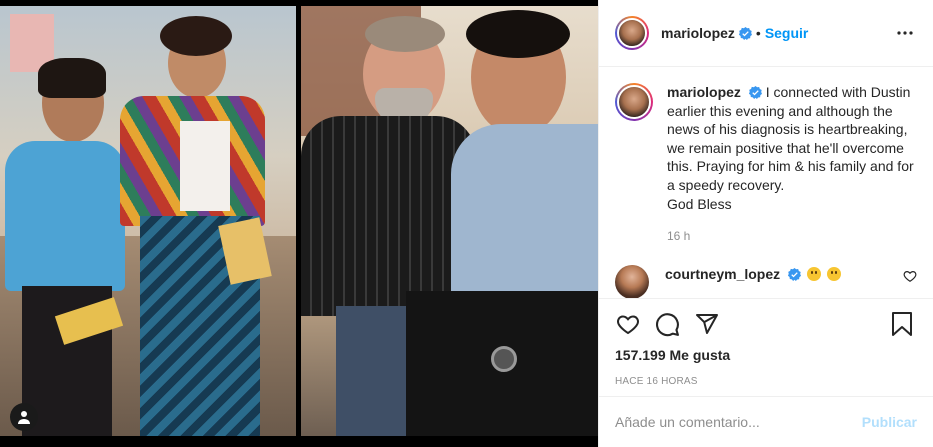  Describe the element at coordinates (787, 33) in the screenshot. I see `follow-button: Seguir` at that location.